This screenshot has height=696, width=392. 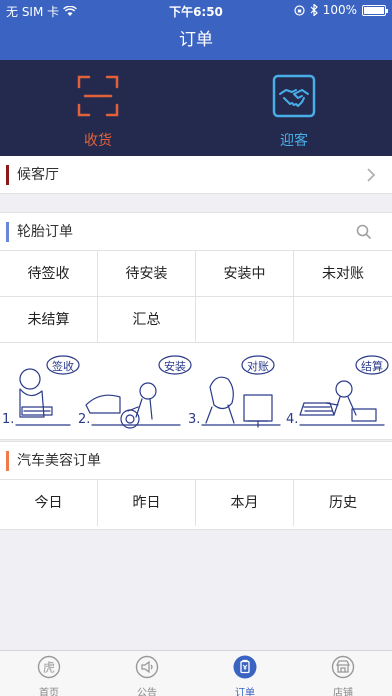 I want to click on store-icon, so click(x=343, y=667).